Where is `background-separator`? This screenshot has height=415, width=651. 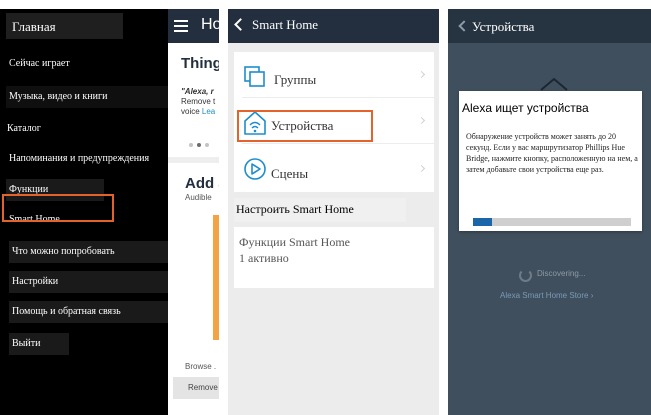 background-separator is located at coordinates (193, 160).